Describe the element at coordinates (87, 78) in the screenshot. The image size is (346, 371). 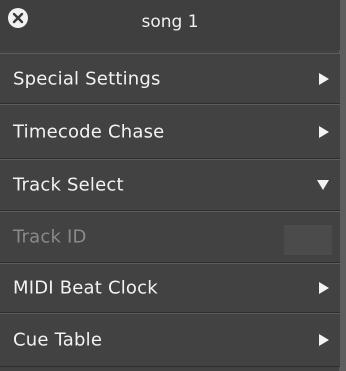
I see `menu-item-label: Special Settings` at that location.